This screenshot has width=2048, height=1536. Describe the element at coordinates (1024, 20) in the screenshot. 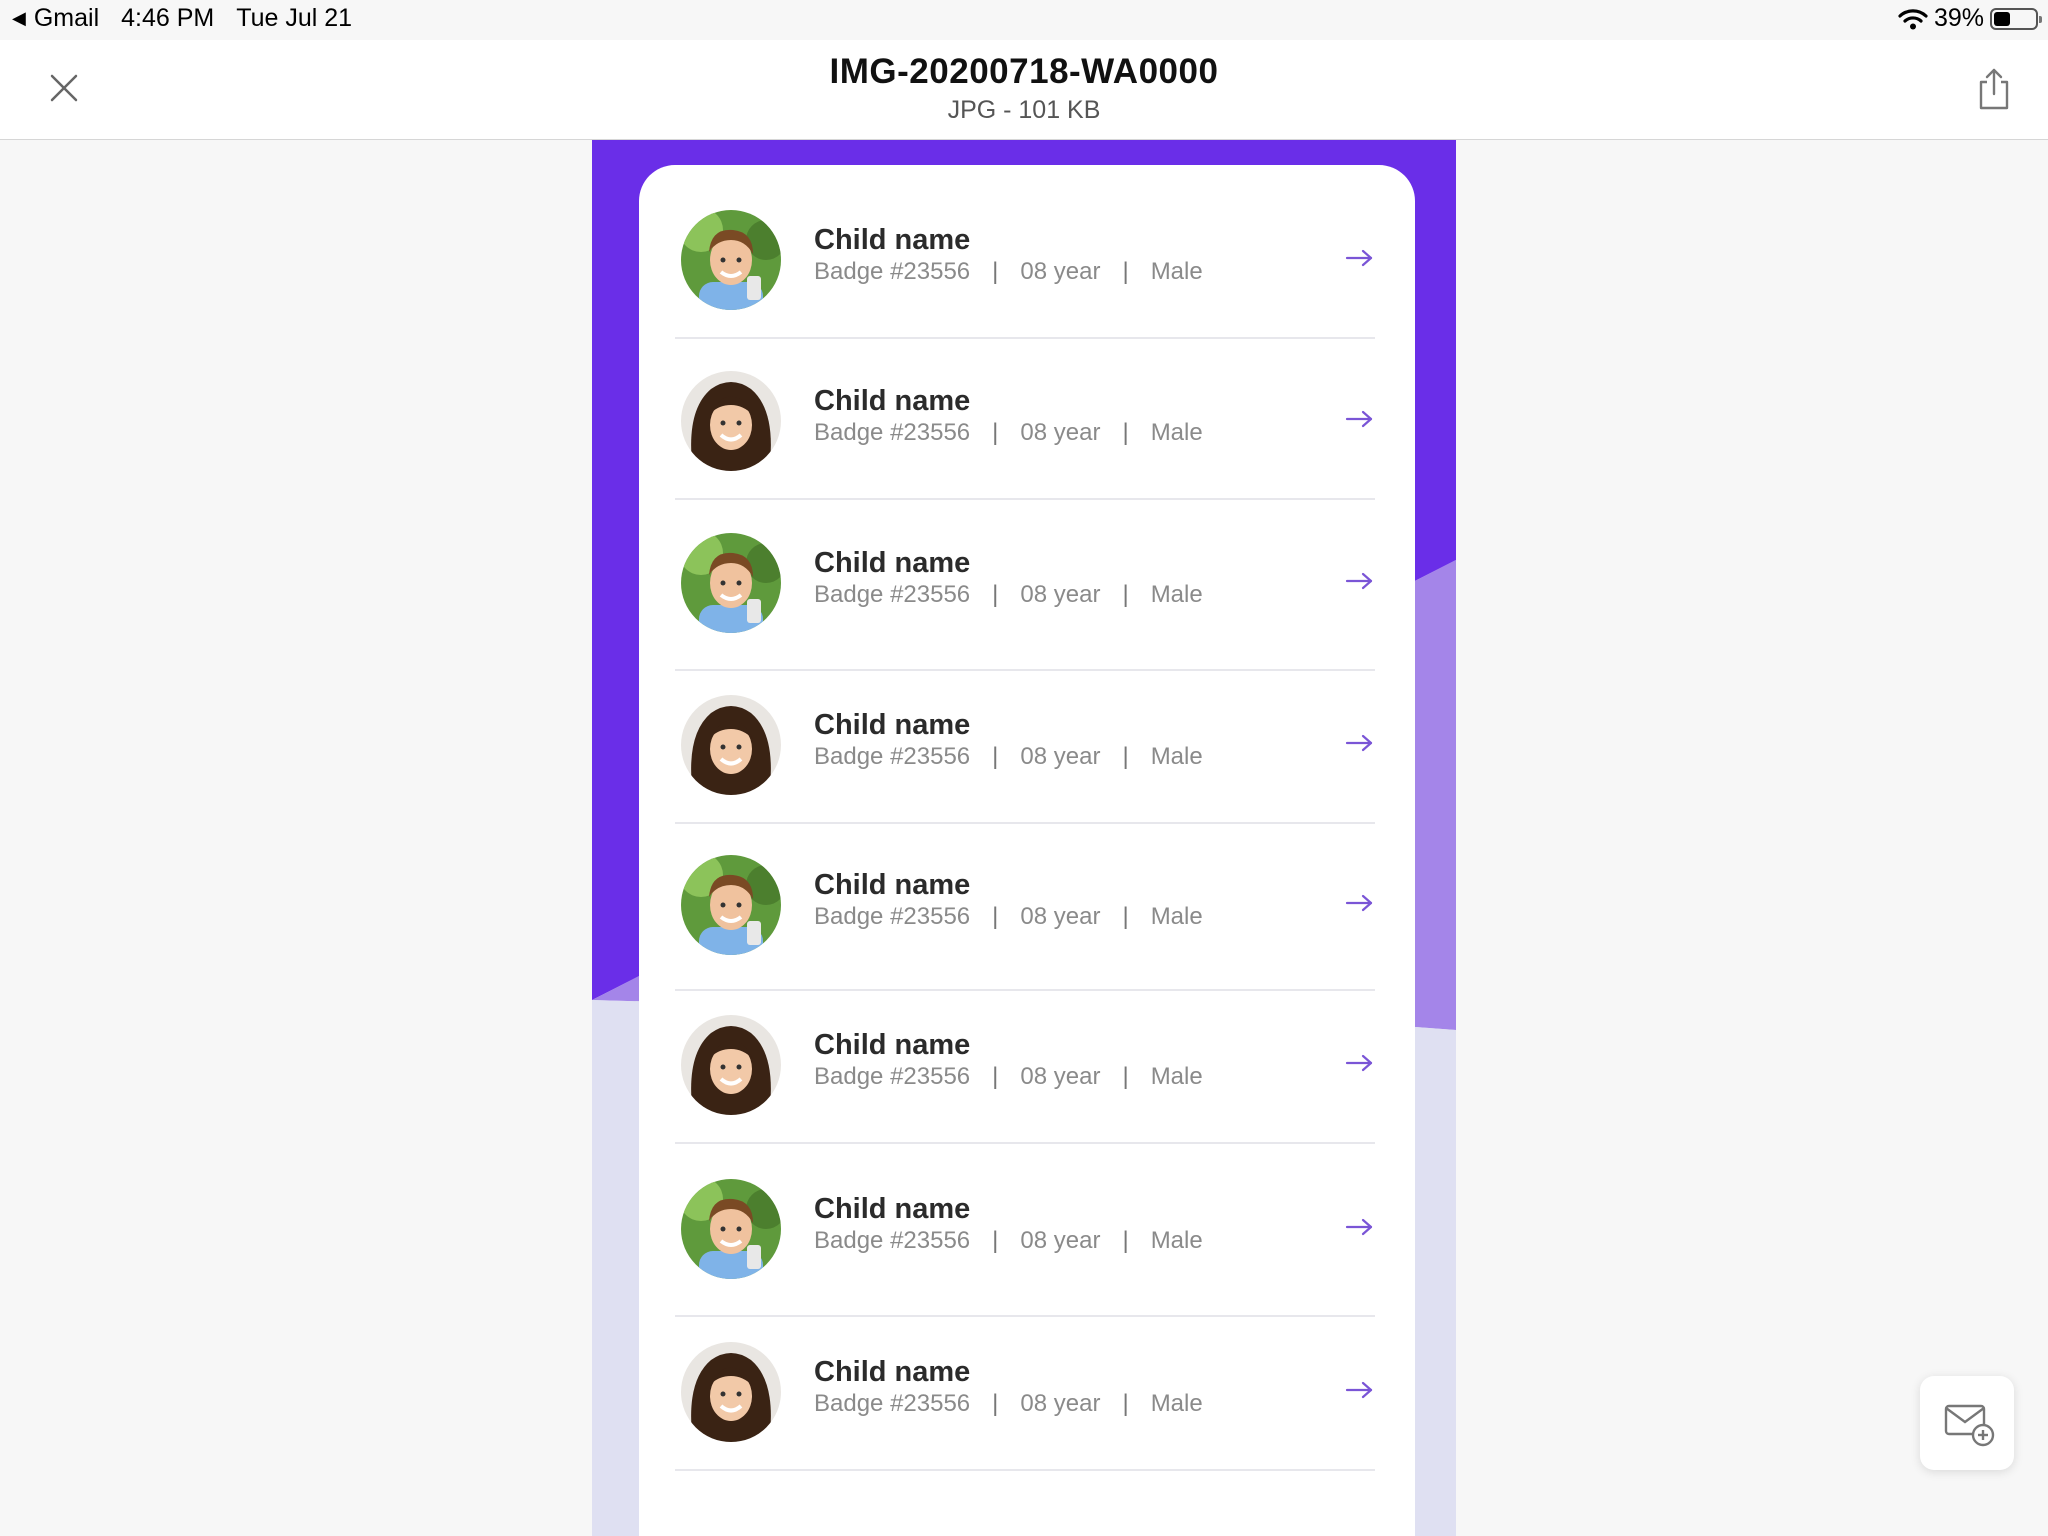

I see `status-bar: ◀ Gmail 4:46 PM Tue Jul 21 39%` at that location.